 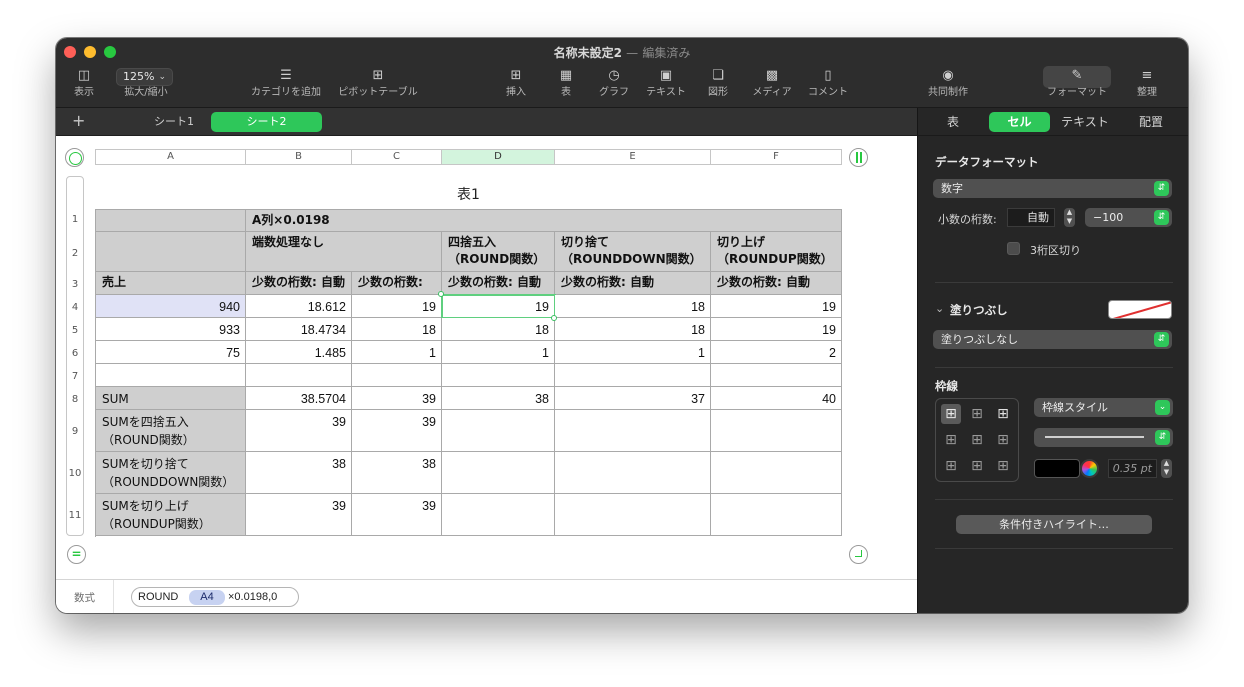 I want to click on cell-b6: 1.485, so click(x=299, y=352).